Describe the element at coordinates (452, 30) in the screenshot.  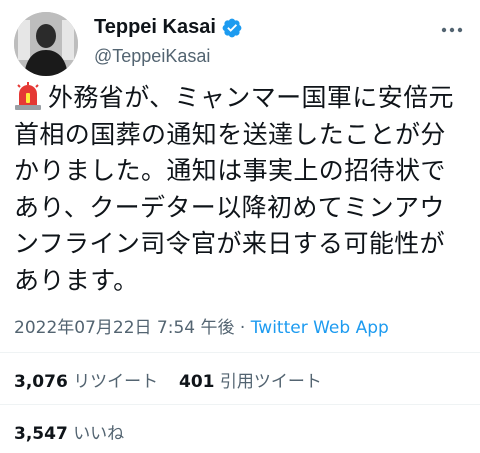
I see `more-options-icon` at that location.